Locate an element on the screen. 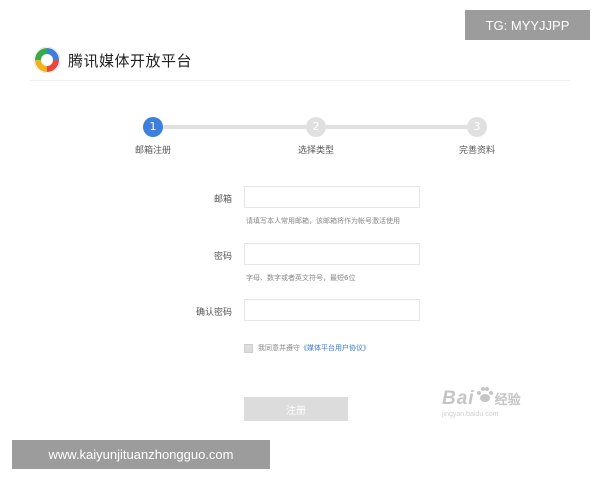  confirm-password-label: 确认密码 is located at coordinates (213, 313).